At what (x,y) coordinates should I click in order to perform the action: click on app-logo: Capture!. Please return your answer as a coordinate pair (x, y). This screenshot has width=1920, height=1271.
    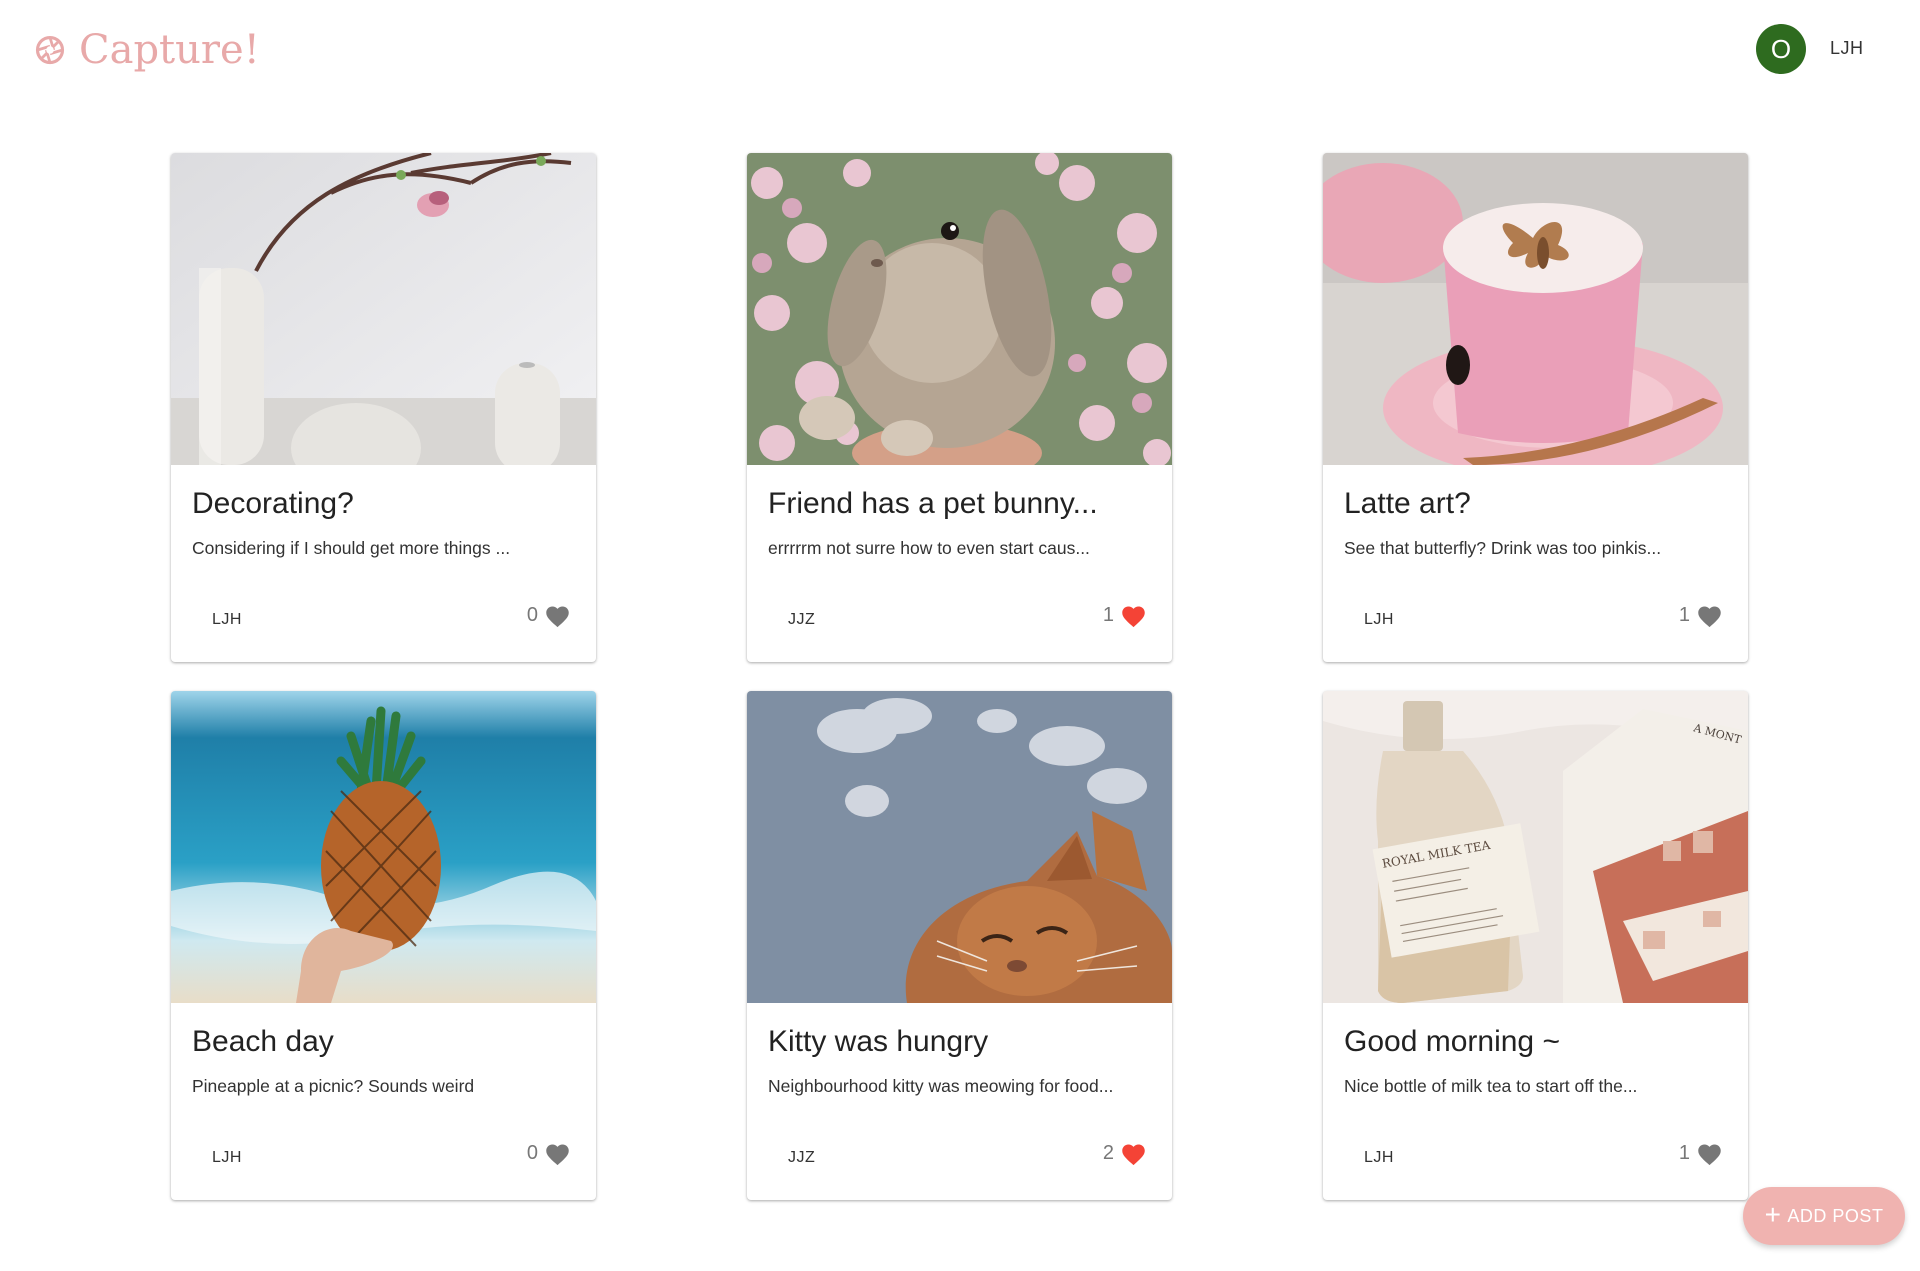
    Looking at the image, I should click on (147, 50).